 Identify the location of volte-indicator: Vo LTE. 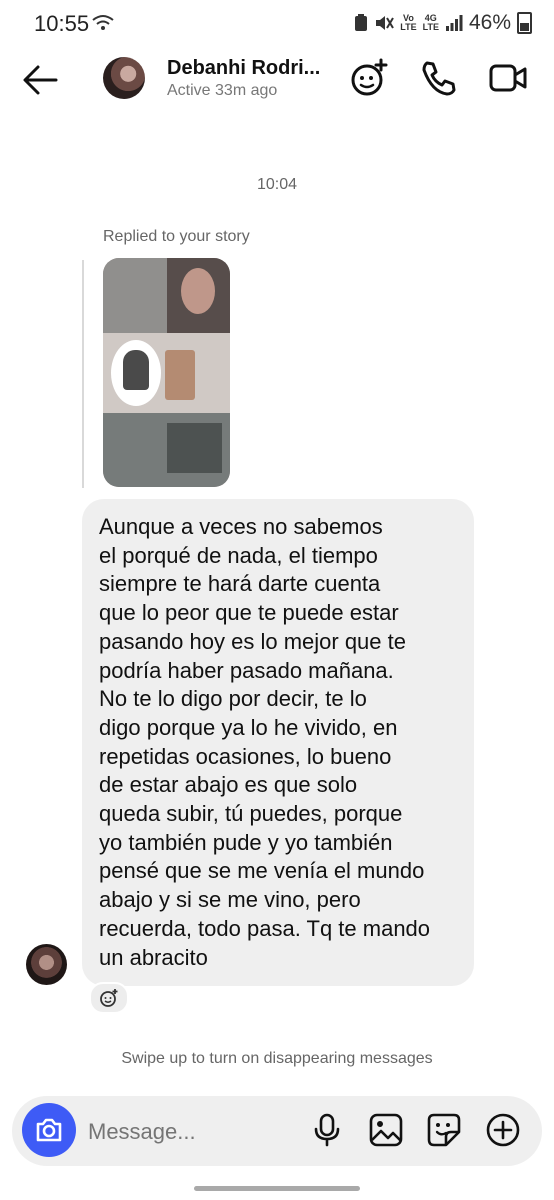
(408, 22).